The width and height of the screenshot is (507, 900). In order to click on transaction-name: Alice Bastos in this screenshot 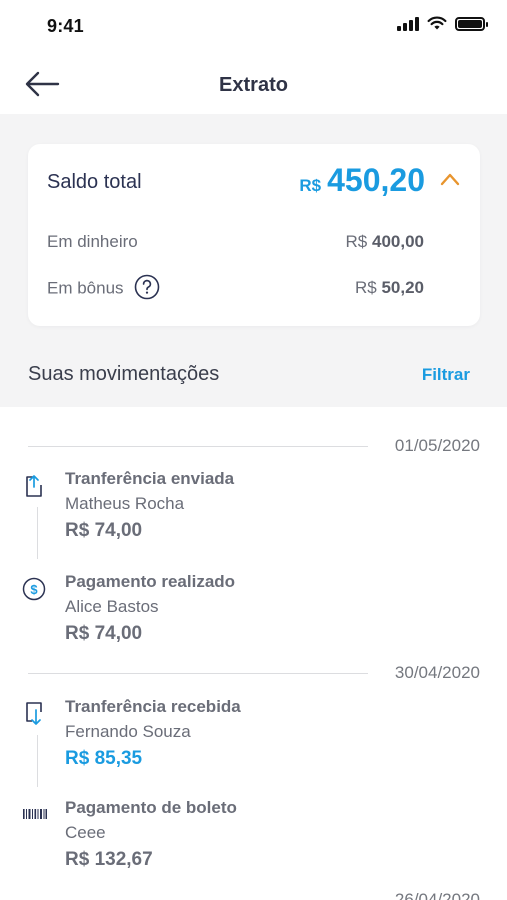, I will do `click(112, 606)`.